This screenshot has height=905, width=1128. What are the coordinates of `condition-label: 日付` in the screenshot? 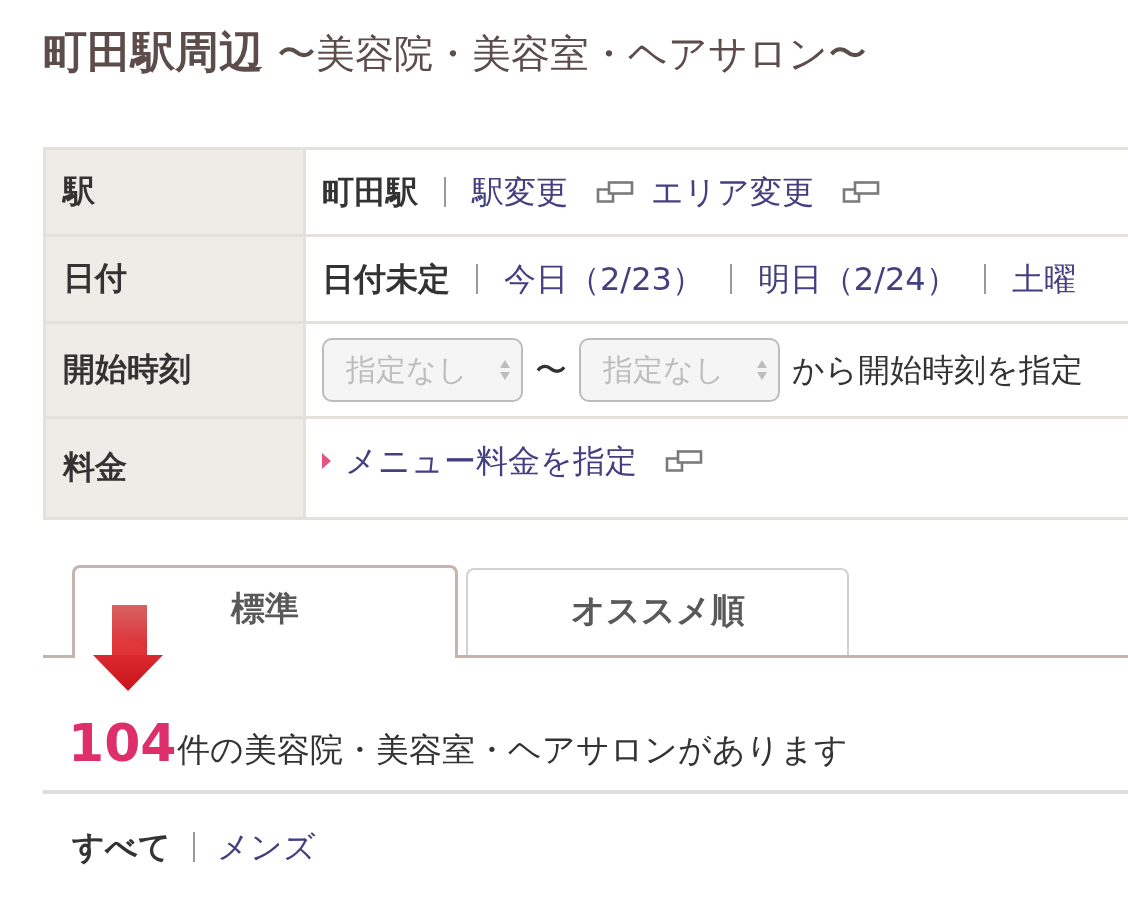 It's located at (174, 279).